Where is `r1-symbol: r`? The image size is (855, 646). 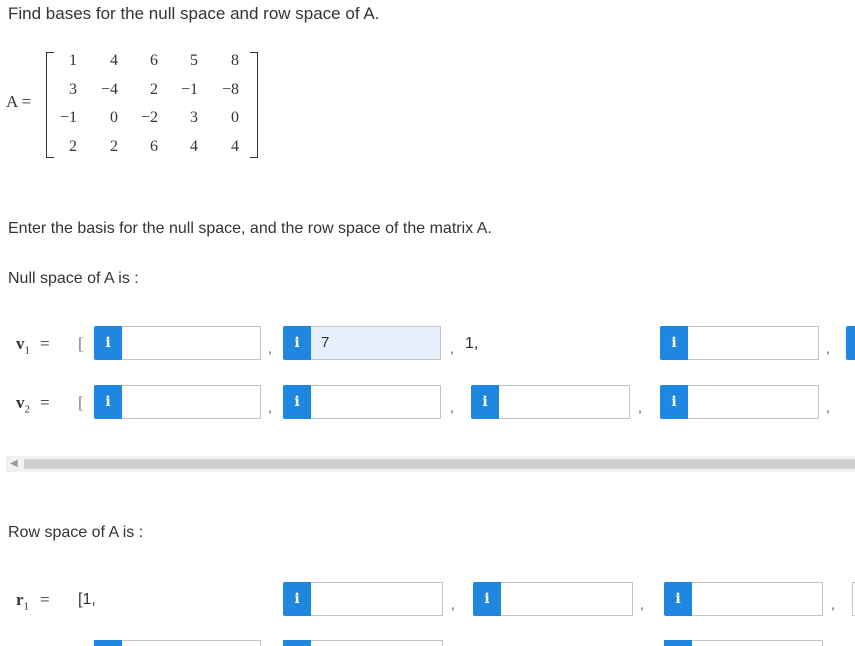
r1-symbol: r is located at coordinates (20, 599).